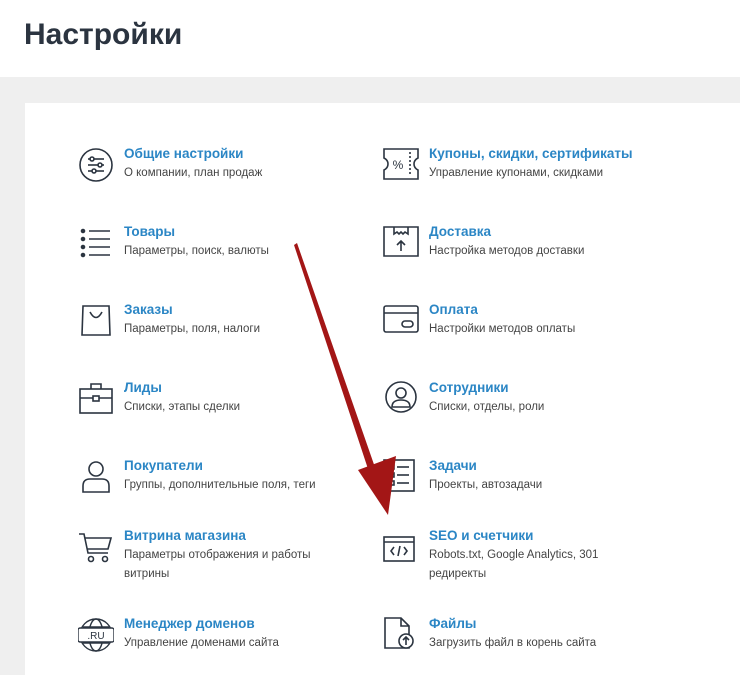 The width and height of the screenshot is (740, 675). Describe the element at coordinates (149, 231) in the screenshot. I see `settings-item-title: Товары` at that location.